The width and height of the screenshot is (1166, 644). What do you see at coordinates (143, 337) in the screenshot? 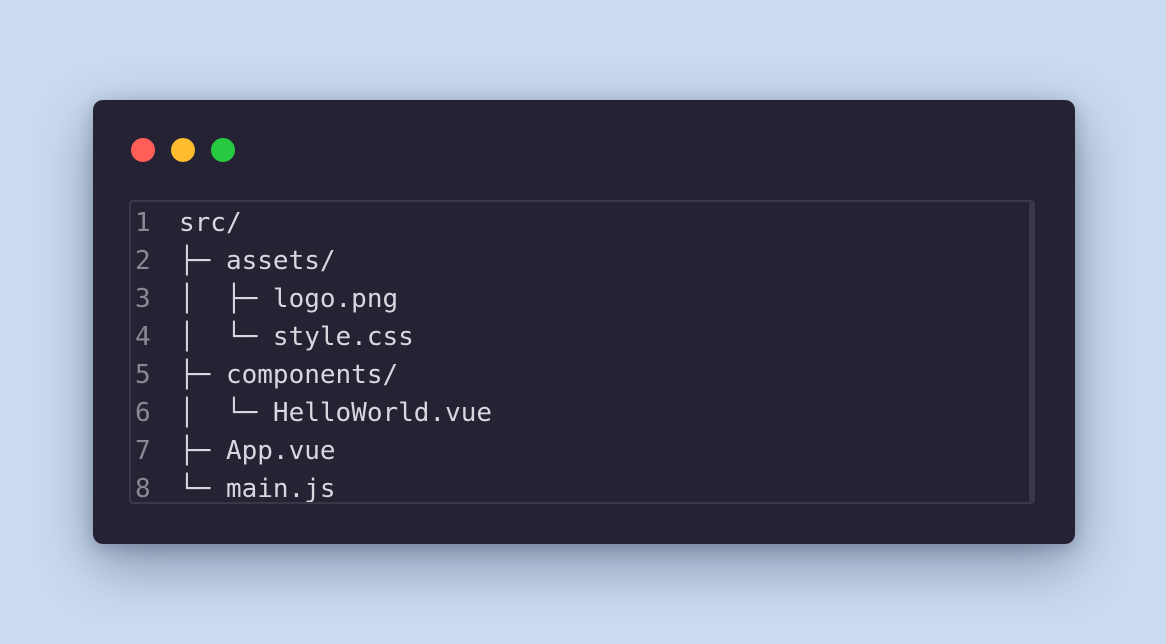
I see `line-number: 4` at bounding box center [143, 337].